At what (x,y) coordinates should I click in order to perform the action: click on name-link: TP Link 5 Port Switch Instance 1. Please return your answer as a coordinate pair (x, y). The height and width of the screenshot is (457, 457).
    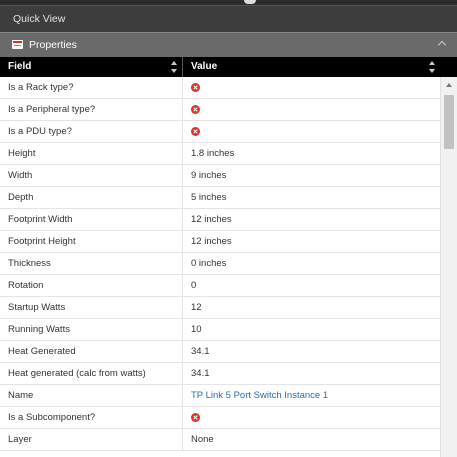
    Looking at the image, I should click on (311, 396).